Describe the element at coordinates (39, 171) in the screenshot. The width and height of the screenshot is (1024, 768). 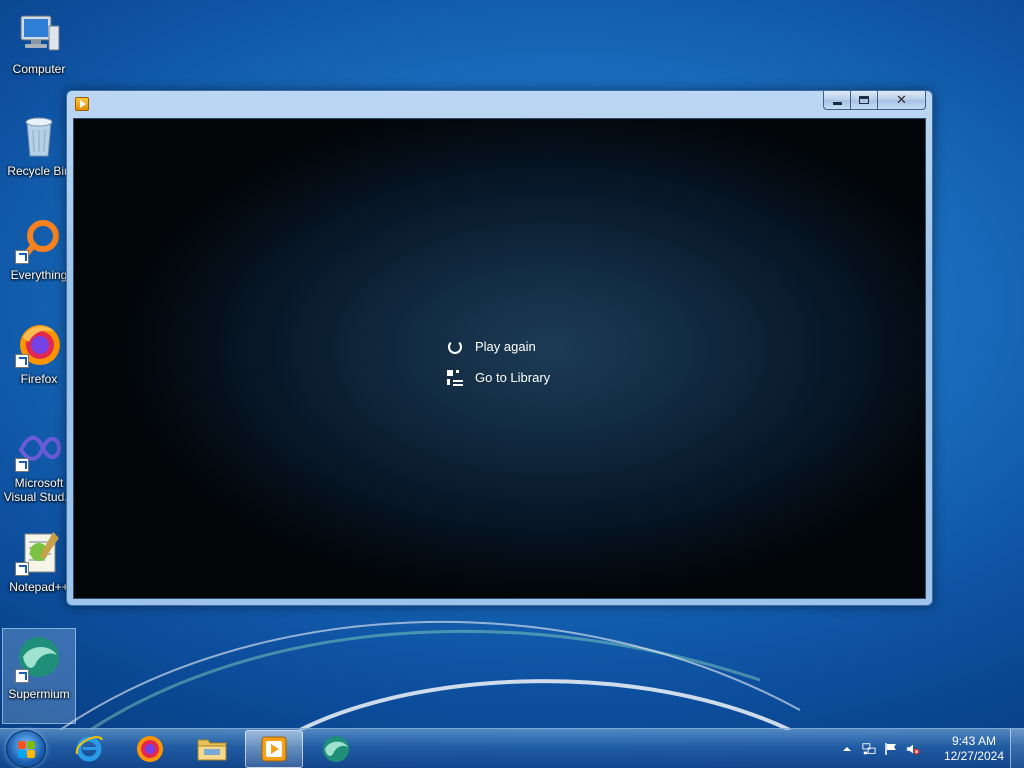
I see `desktop-icon-label: Recycle Bin` at that location.